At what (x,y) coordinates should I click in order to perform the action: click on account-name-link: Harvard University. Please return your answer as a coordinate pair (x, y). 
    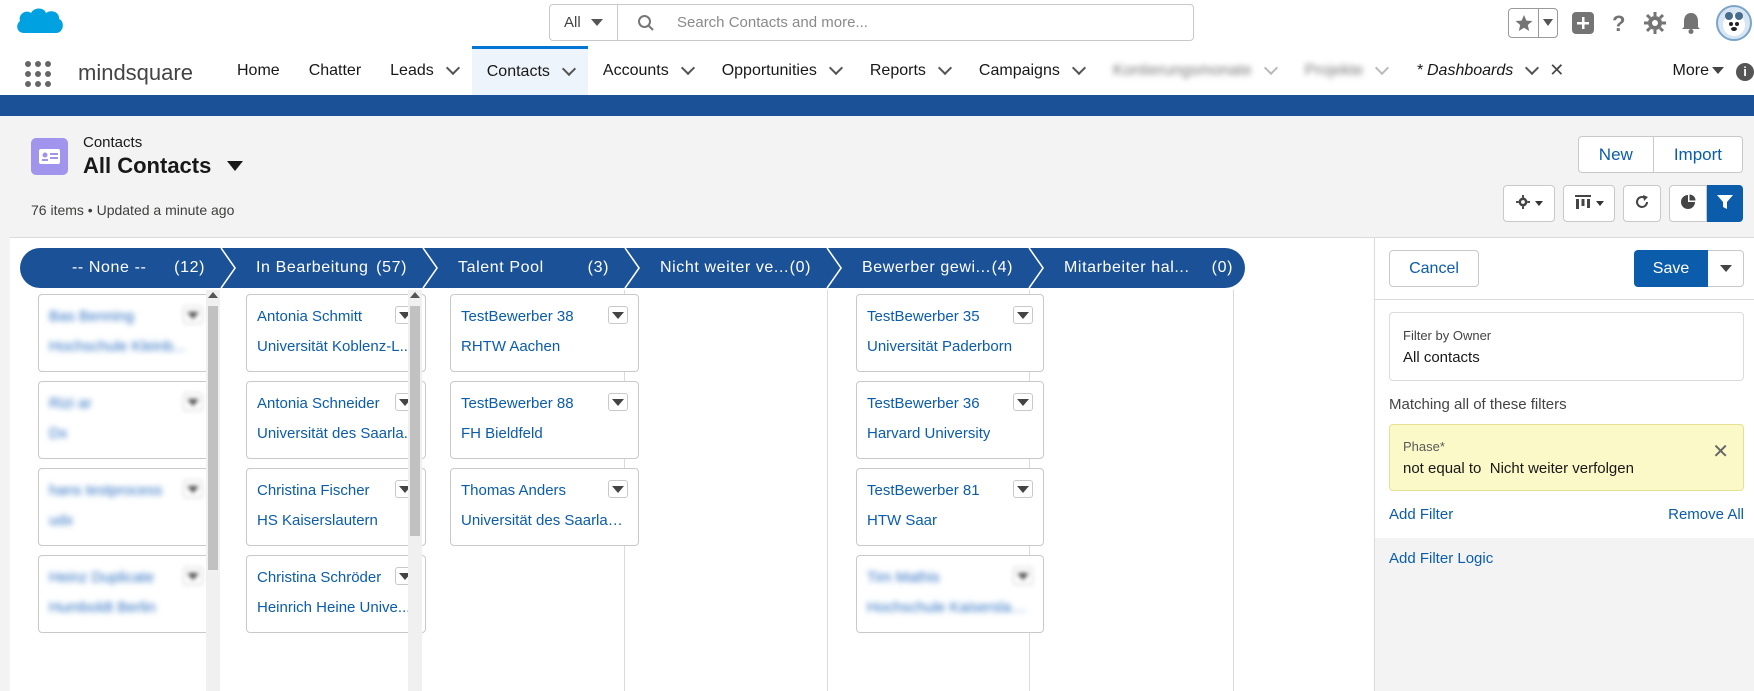
    Looking at the image, I should click on (928, 433).